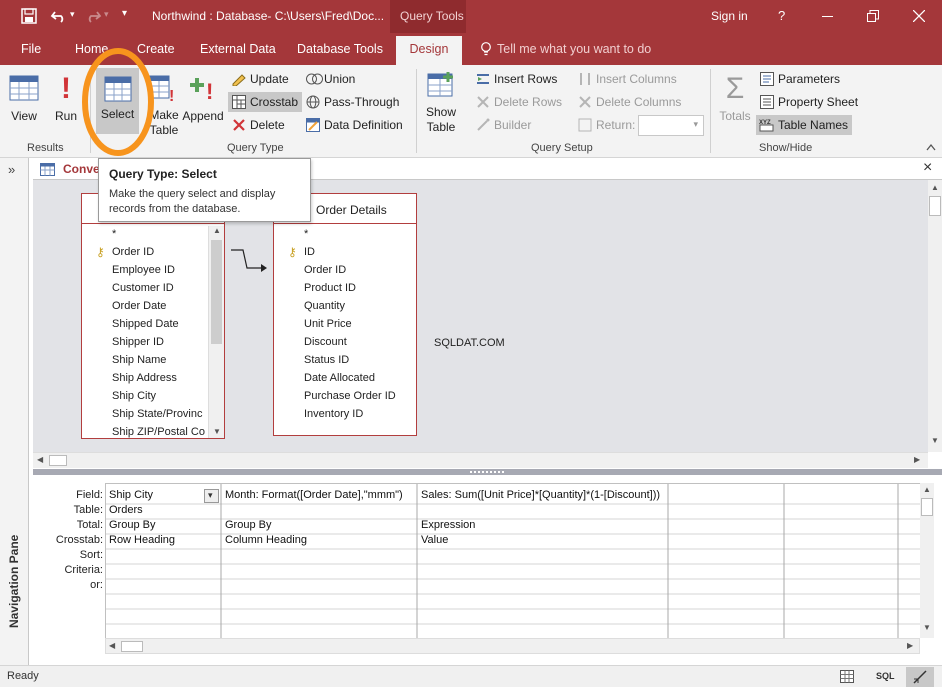  Describe the element at coordinates (265, 102) in the screenshot. I see `crosstab-button: Crosstab` at that location.